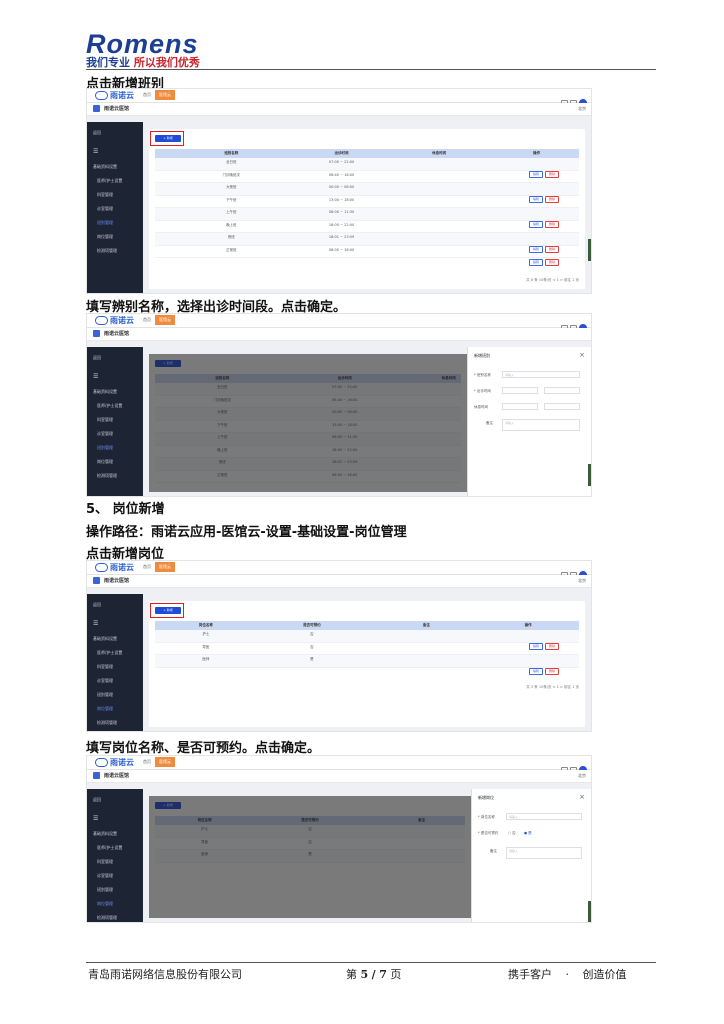 The height and width of the screenshot is (1024, 724). What do you see at coordinates (488, 833) in the screenshot?
I see `field-label-bookable: * 是否可预约` at bounding box center [488, 833].